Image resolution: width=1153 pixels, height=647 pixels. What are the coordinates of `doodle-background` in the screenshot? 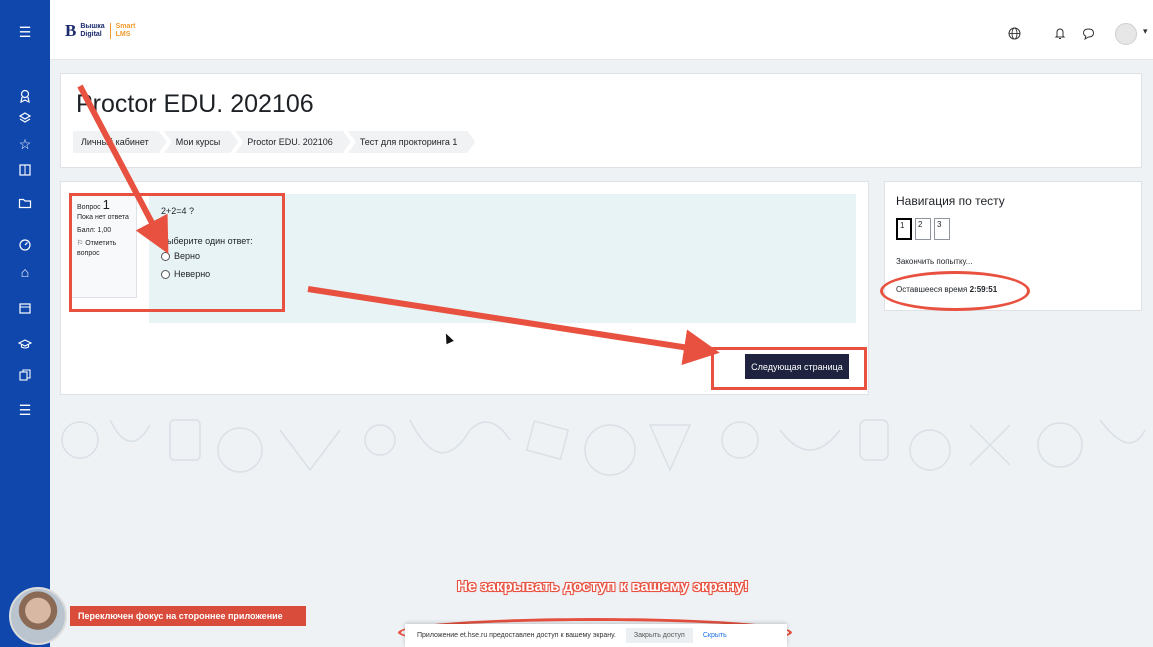 It's located at (603, 447).